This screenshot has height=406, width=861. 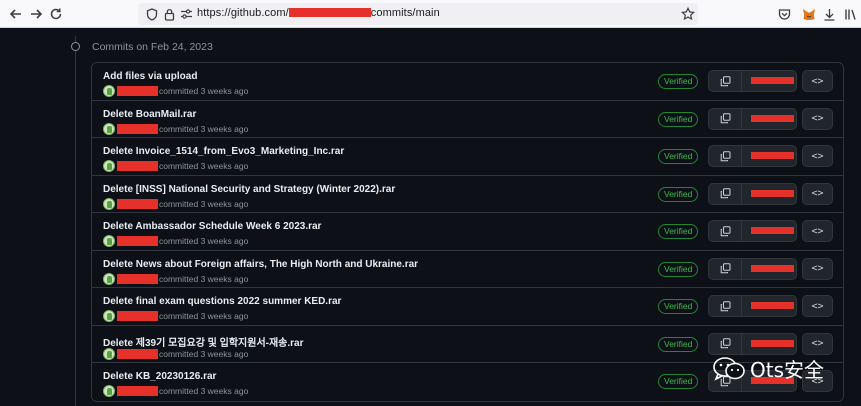 I want to click on pocket-icon, so click(x=784, y=14).